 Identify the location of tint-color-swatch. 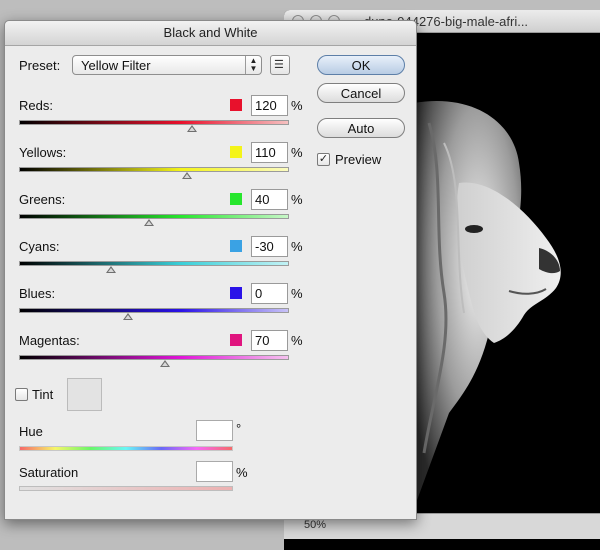
(84, 394).